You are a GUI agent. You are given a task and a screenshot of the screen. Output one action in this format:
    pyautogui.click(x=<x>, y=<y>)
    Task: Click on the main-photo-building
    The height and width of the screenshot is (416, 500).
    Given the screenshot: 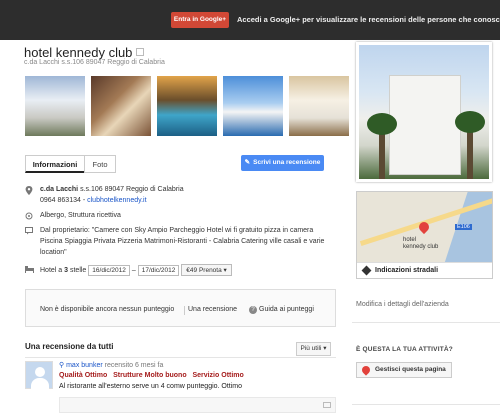 What is the action you would take?
    pyautogui.click(x=425, y=125)
    